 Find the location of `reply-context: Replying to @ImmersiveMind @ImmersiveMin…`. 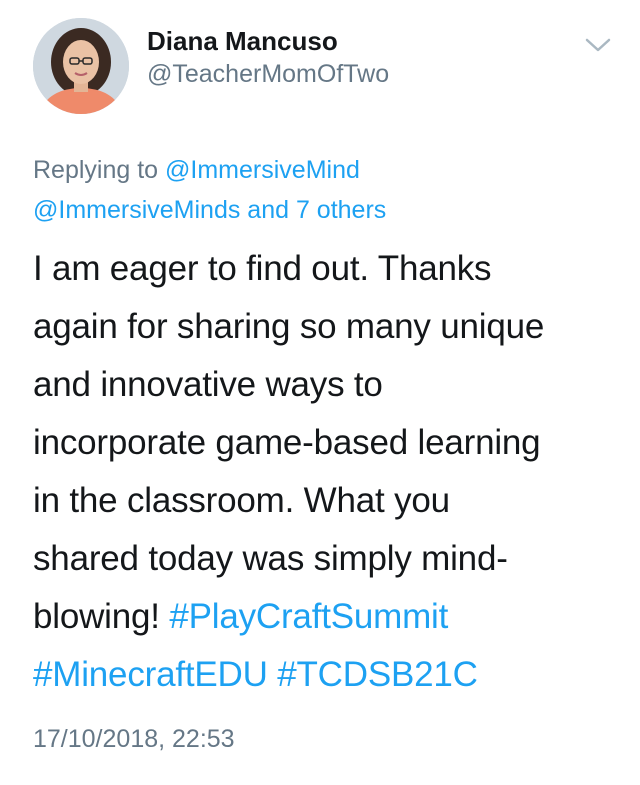

reply-context: Replying to @ImmersiveMind @ImmersiveMin… is located at coordinates (209, 190).